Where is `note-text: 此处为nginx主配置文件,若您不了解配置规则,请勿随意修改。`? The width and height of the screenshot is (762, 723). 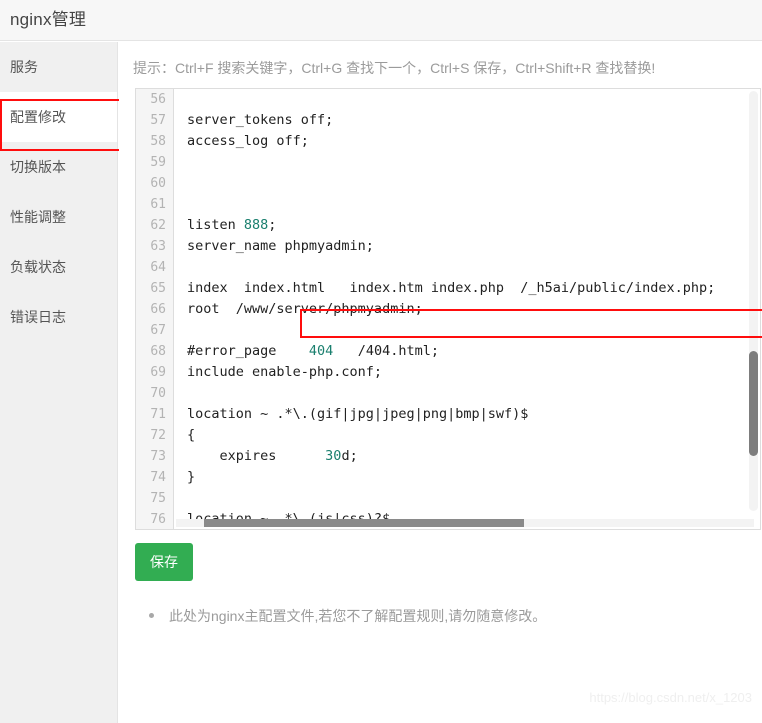 note-text: 此处为nginx主配置文件,若您不了解配置规则,请勿随意修改。 is located at coordinates (358, 616).